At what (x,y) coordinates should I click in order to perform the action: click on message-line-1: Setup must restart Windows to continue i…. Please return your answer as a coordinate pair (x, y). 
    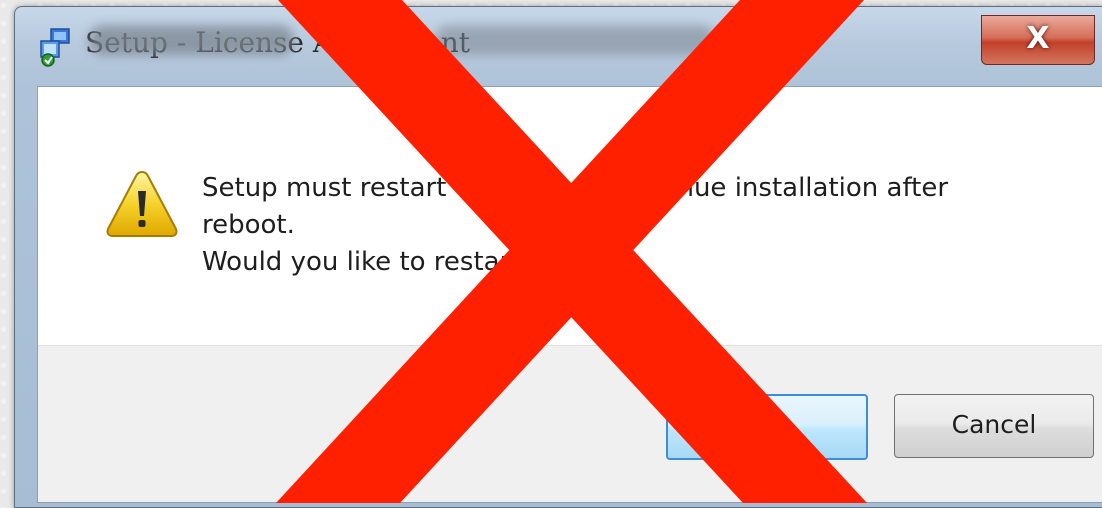
    Looking at the image, I should click on (575, 188).